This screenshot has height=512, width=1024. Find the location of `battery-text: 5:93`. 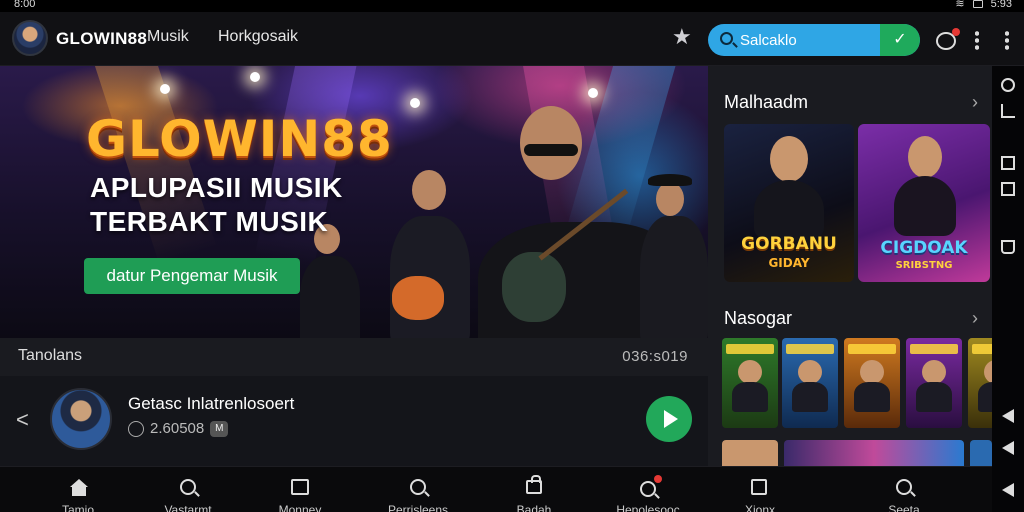

battery-text: 5:93 is located at coordinates (1001, 5).